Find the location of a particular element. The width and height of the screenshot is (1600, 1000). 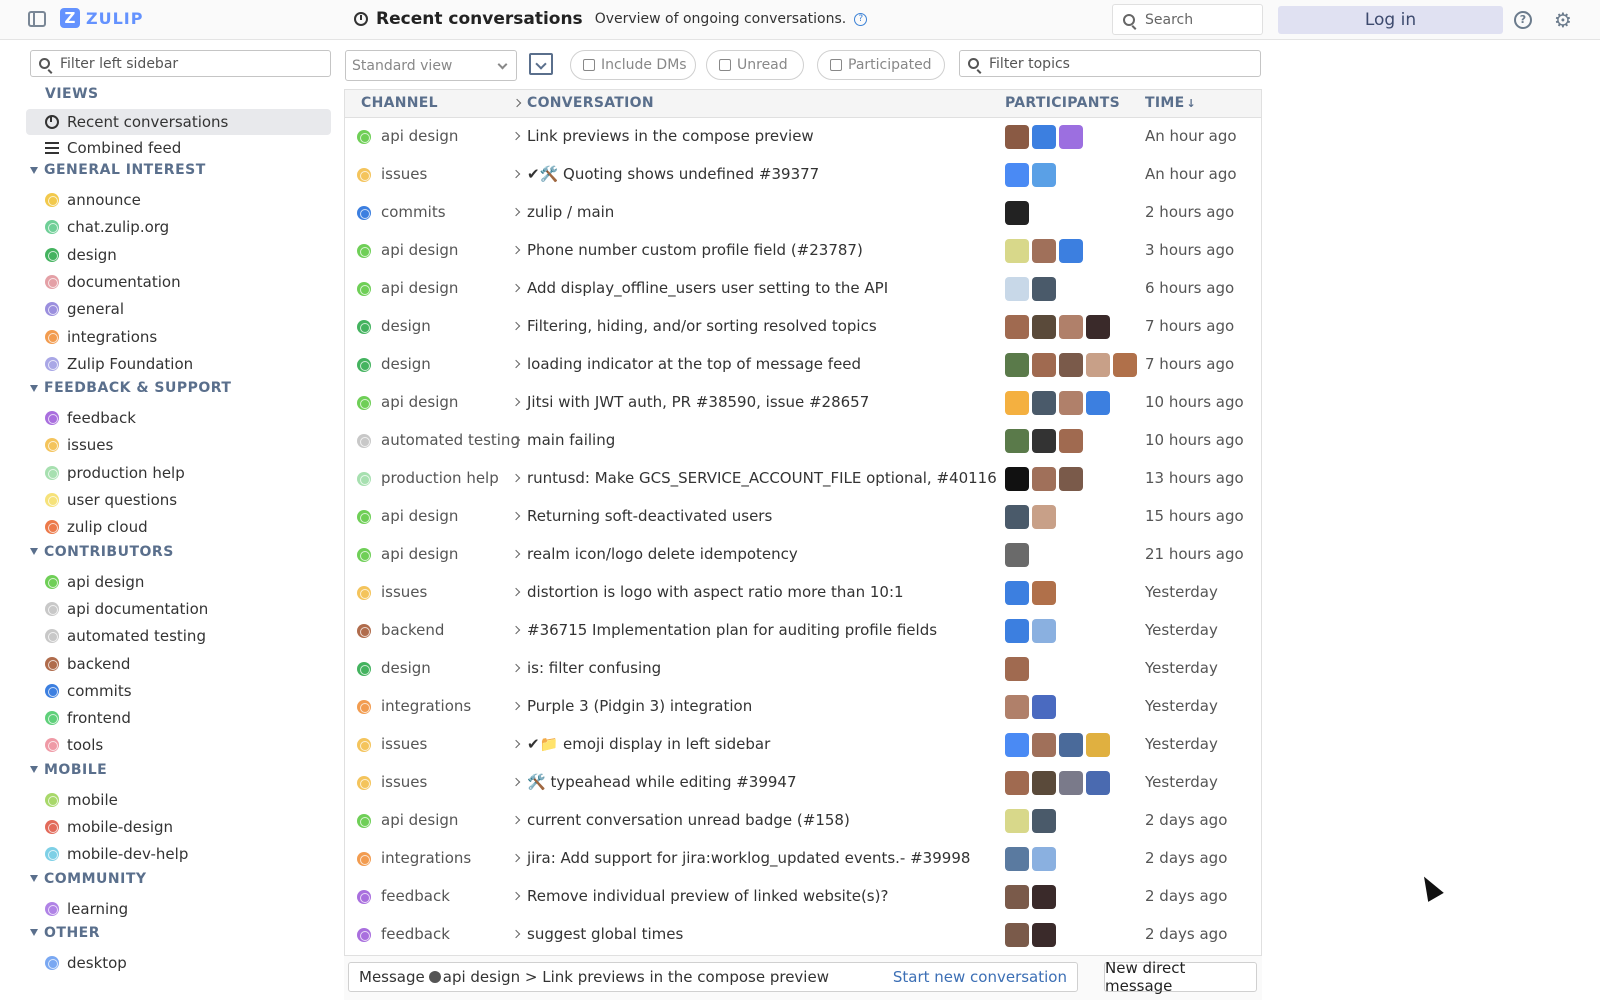

row-channel-link: commits is located at coordinates (413, 212).